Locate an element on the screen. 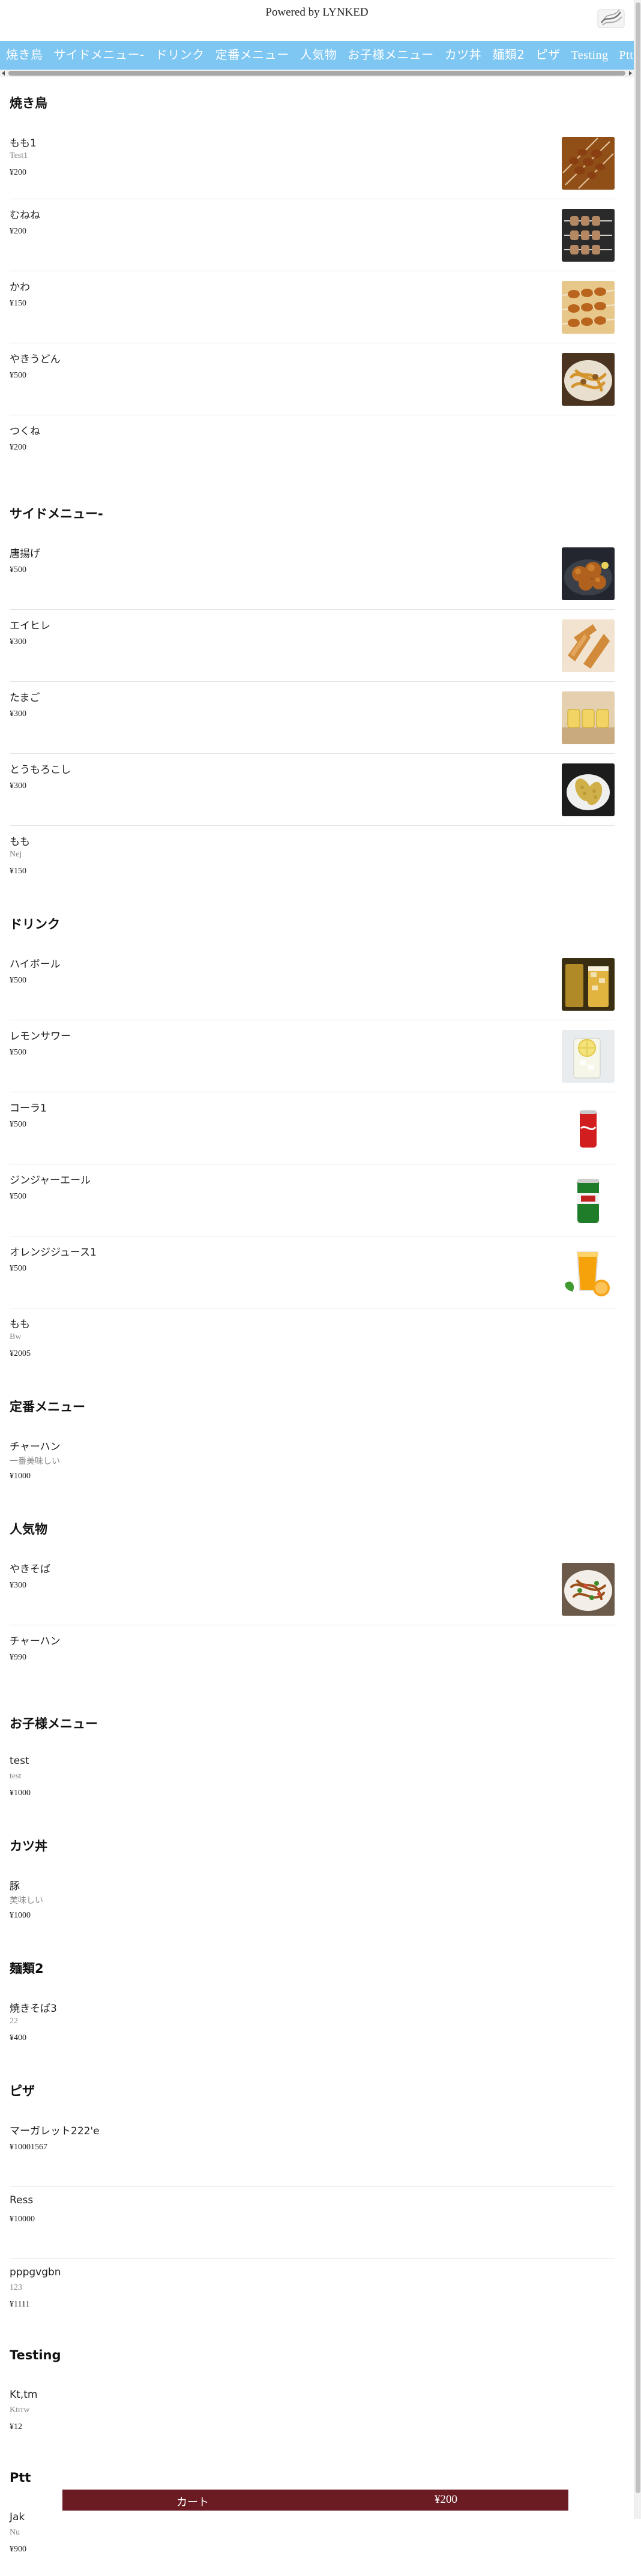 The width and height of the screenshot is (641, 2576). tamago-photo is located at coordinates (588, 718).